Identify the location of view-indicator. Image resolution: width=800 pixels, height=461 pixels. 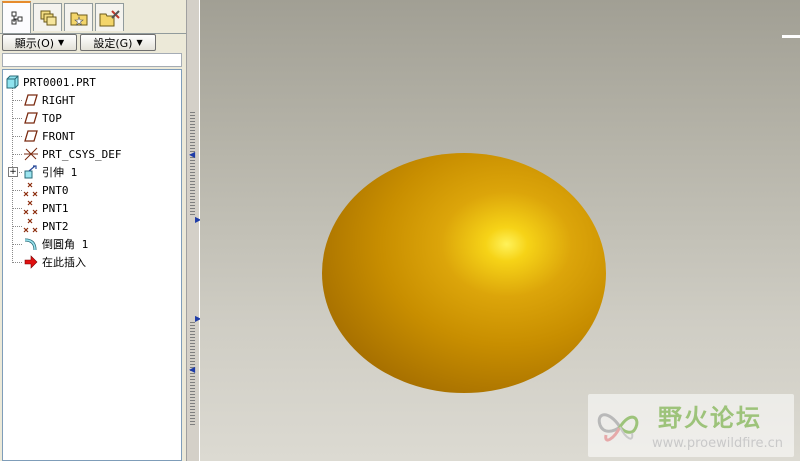
(791, 36).